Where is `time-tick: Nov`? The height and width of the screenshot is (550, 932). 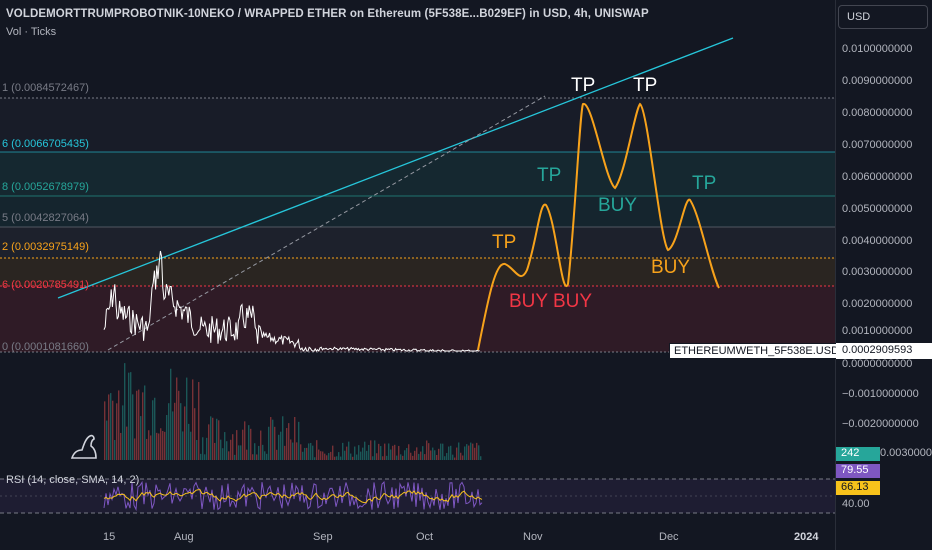 time-tick: Nov is located at coordinates (533, 537).